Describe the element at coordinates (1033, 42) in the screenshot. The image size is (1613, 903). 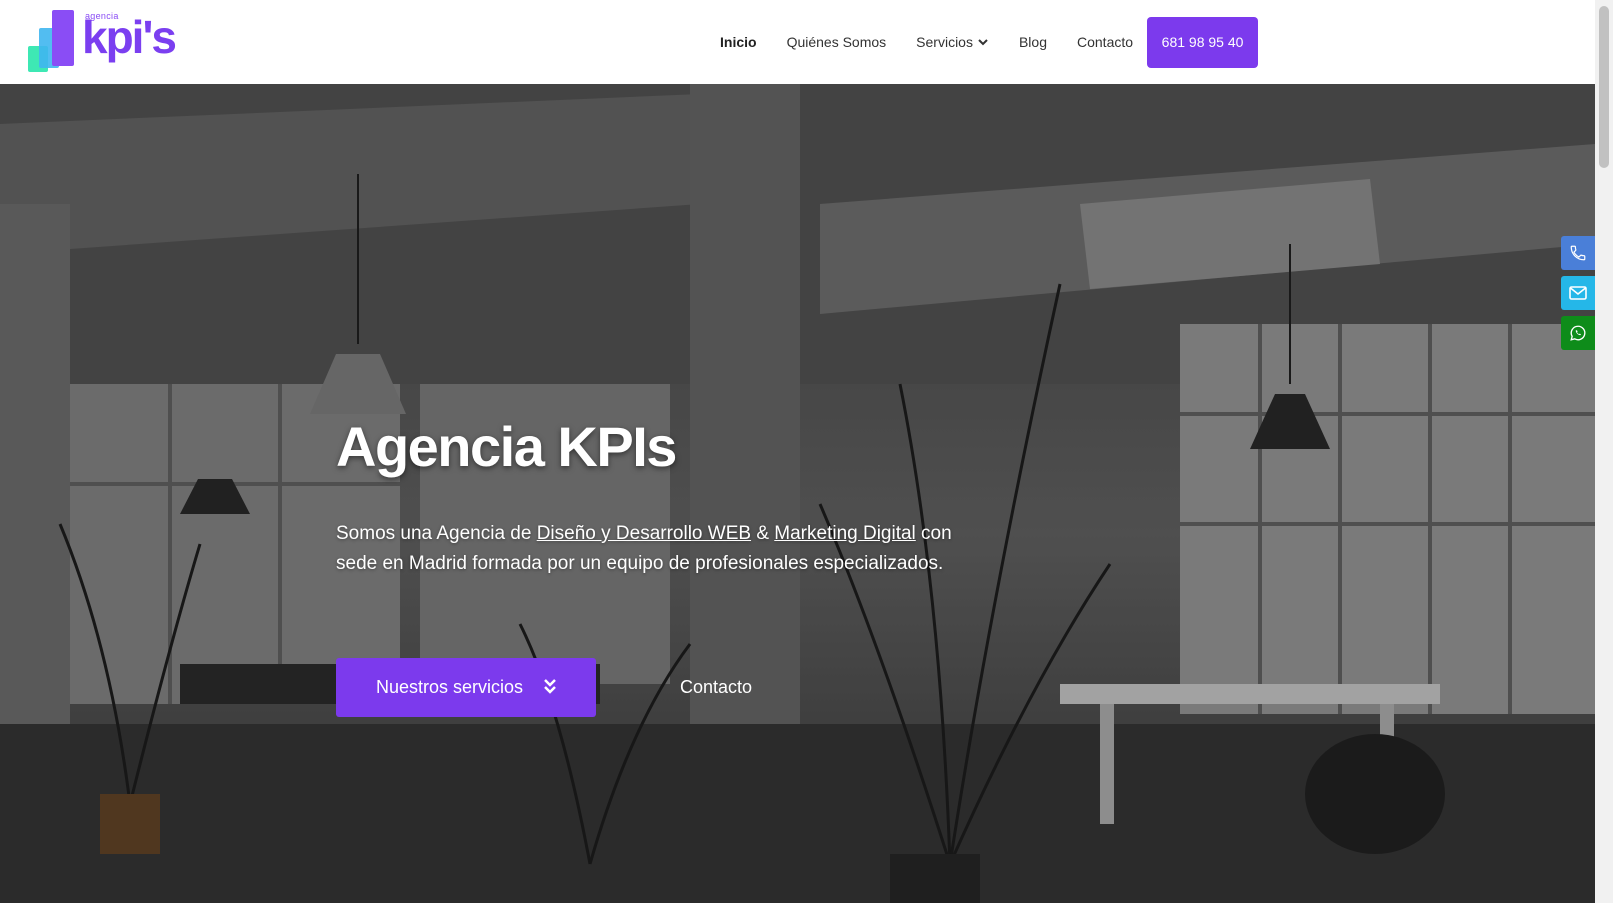
I see `nav-item-blog: Blog` at that location.